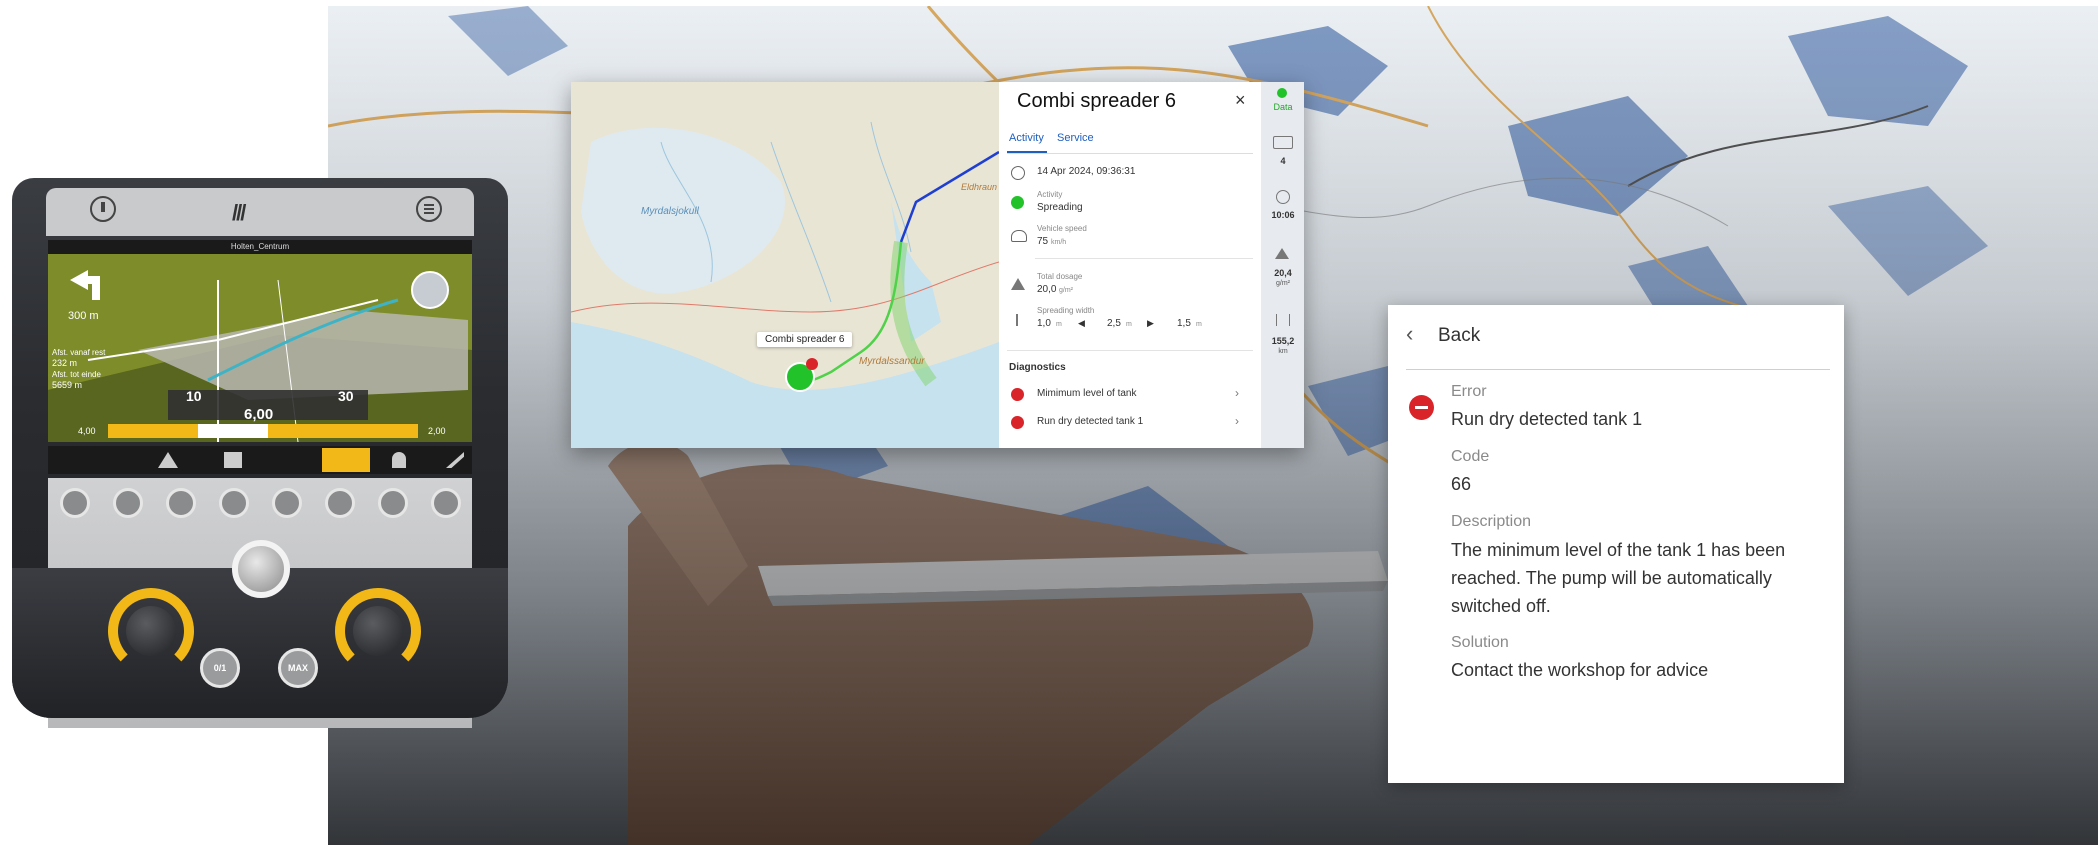  Describe the element at coordinates (67, 385) in the screenshot. I see `console-distance-line-4: 5659 m` at that location.